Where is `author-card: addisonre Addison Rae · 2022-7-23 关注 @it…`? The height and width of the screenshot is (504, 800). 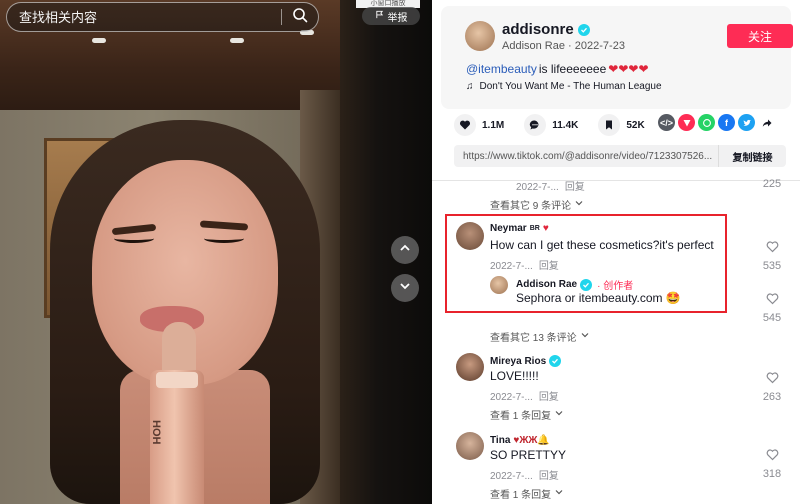
author-card: addisonre Addison Rae · 2022-7-23 关注 @it… is located at coordinates (617, 57).